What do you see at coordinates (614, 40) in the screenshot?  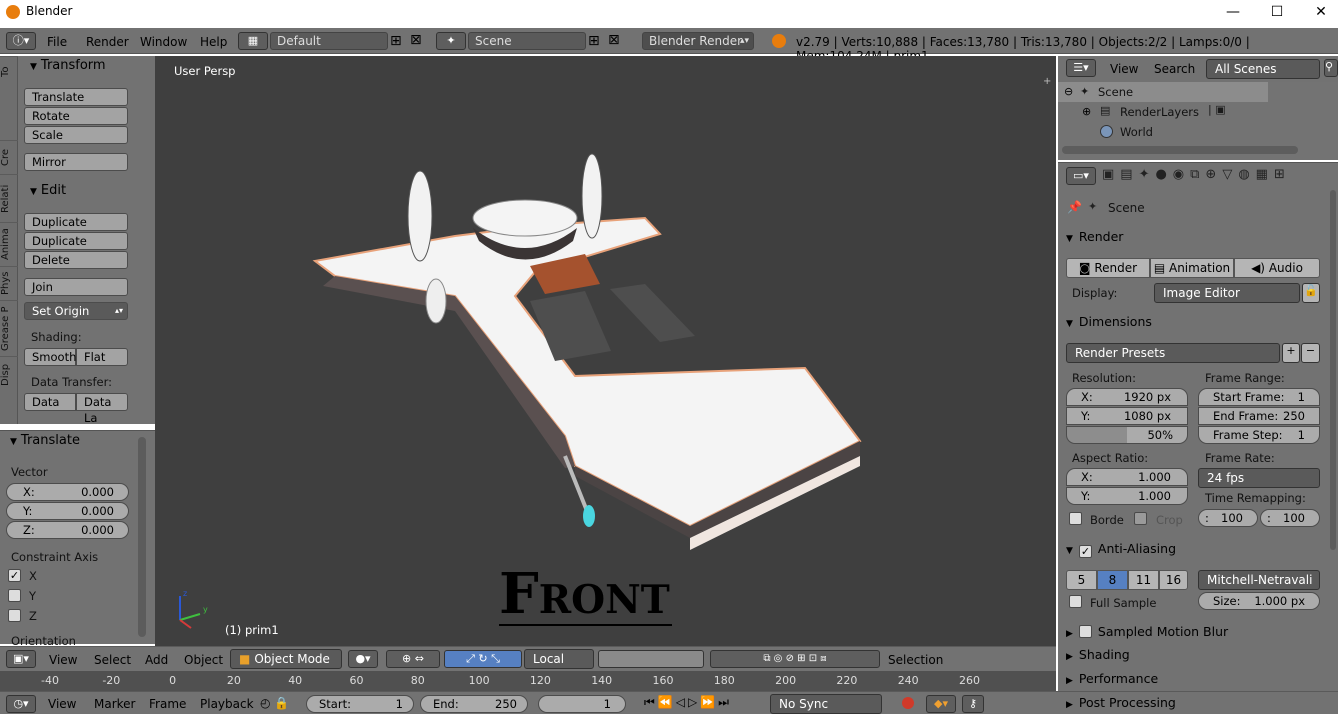 I see `remove-scene-icon: ⊠` at bounding box center [614, 40].